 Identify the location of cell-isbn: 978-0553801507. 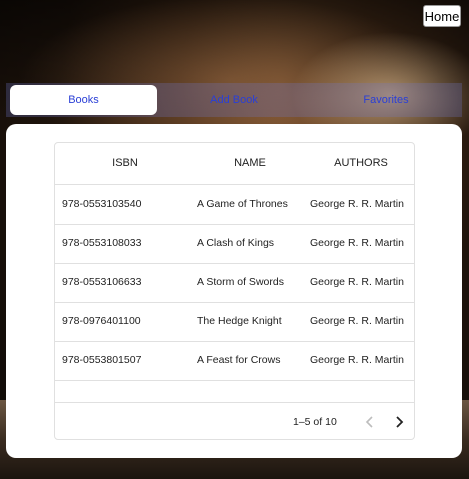
(102, 360).